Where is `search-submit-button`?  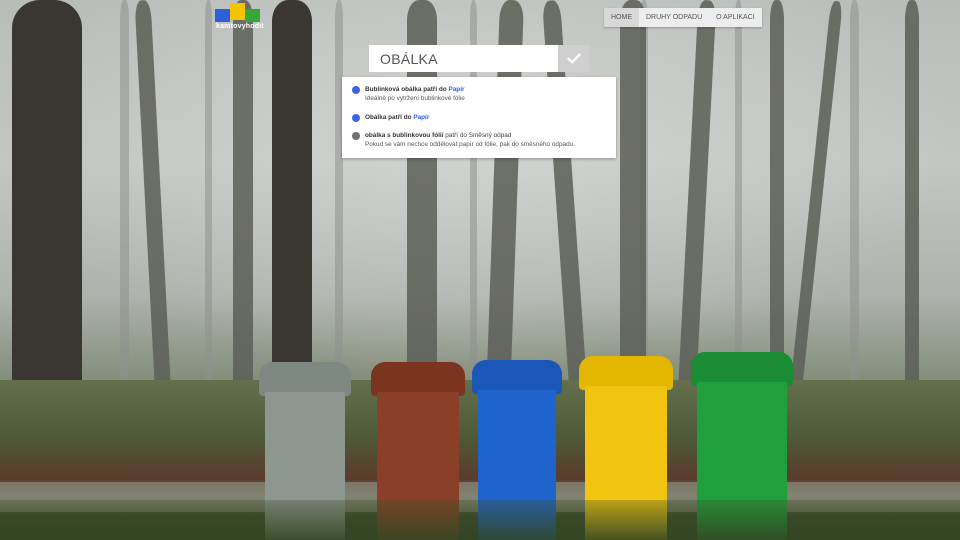
search-submit-button is located at coordinates (573, 58).